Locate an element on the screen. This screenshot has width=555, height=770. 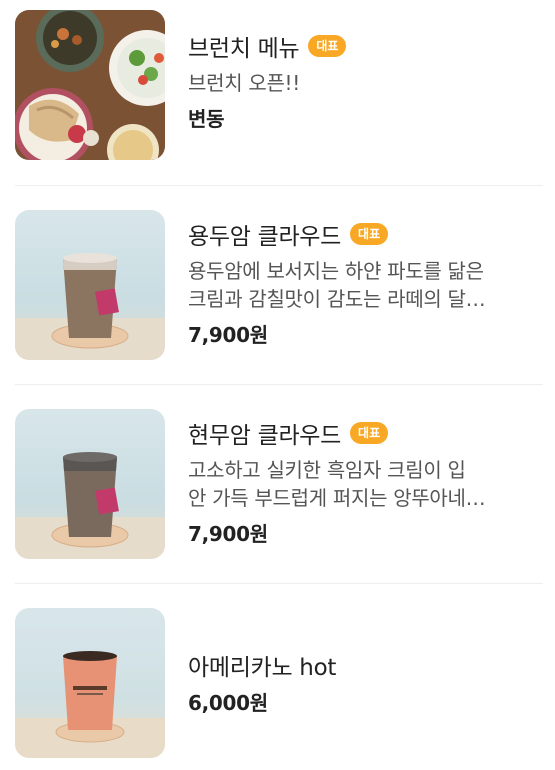
hyeonmuam-cloud-photo is located at coordinates (90, 484).